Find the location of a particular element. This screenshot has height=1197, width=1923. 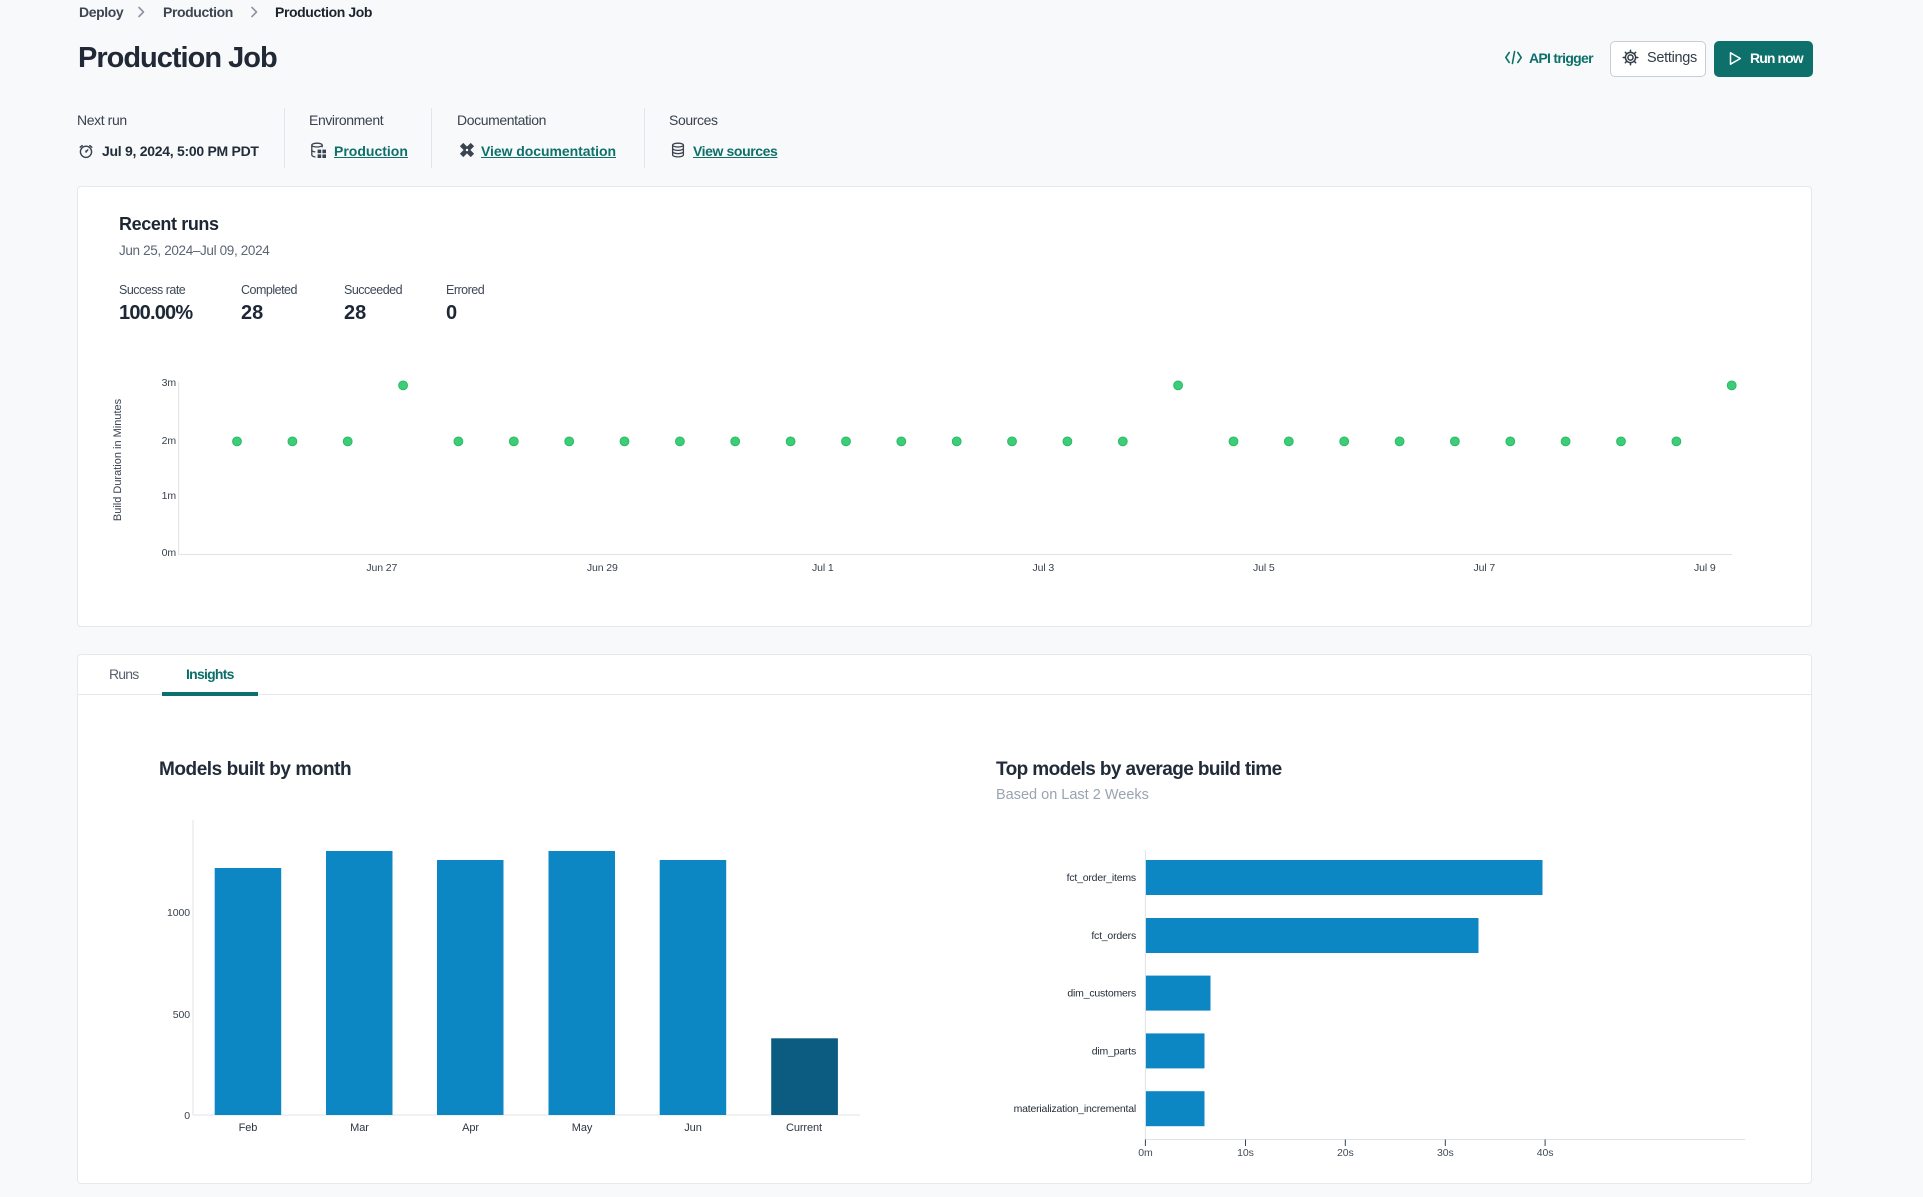

svg-text: materialization_incremental is located at coordinates (1075, 1109).